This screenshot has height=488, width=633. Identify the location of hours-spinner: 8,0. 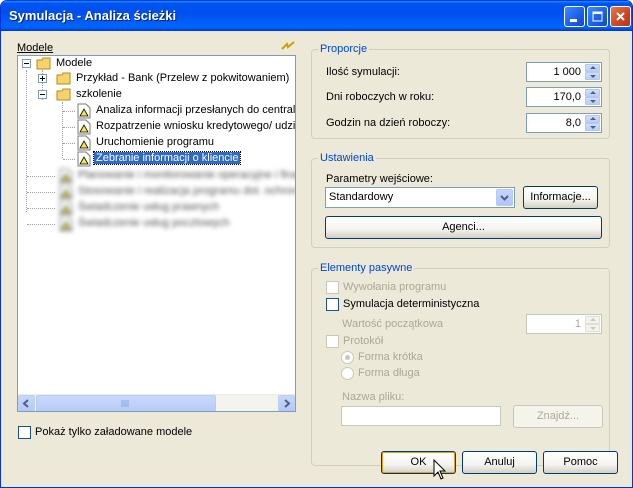
(564, 123).